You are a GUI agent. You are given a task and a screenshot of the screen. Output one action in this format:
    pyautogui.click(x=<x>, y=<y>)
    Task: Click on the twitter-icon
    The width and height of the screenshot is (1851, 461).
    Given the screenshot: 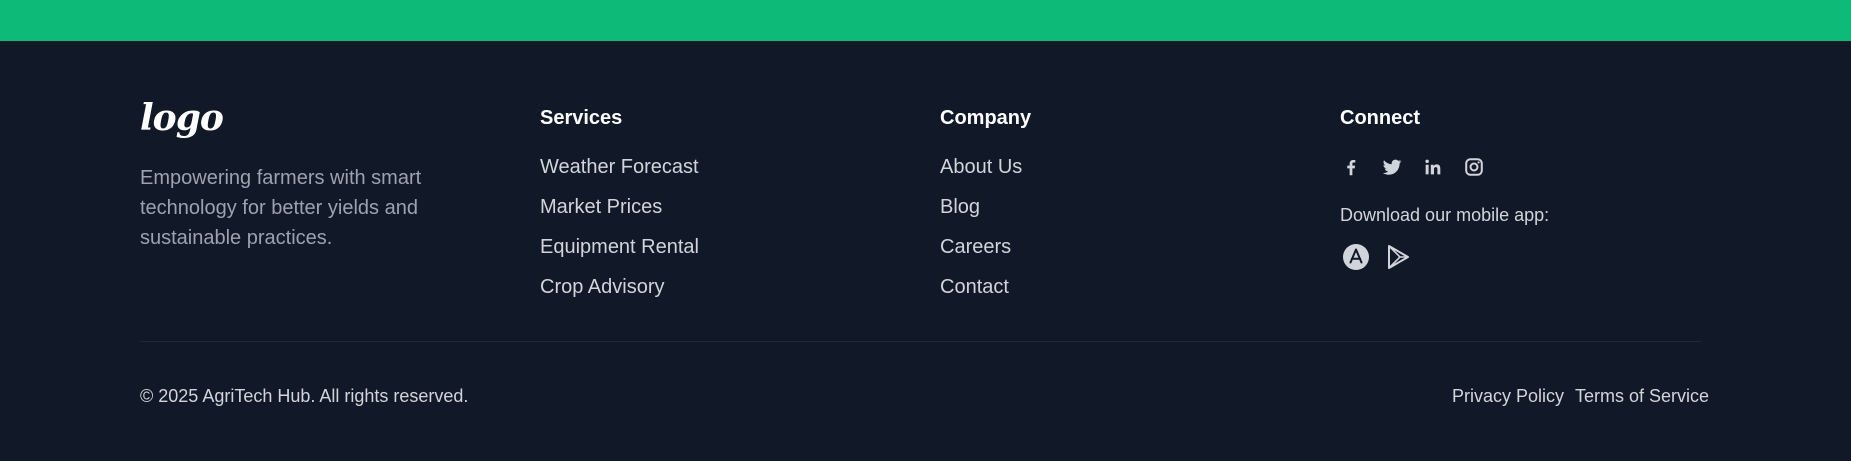 What is the action you would take?
    pyautogui.click(x=1392, y=167)
    